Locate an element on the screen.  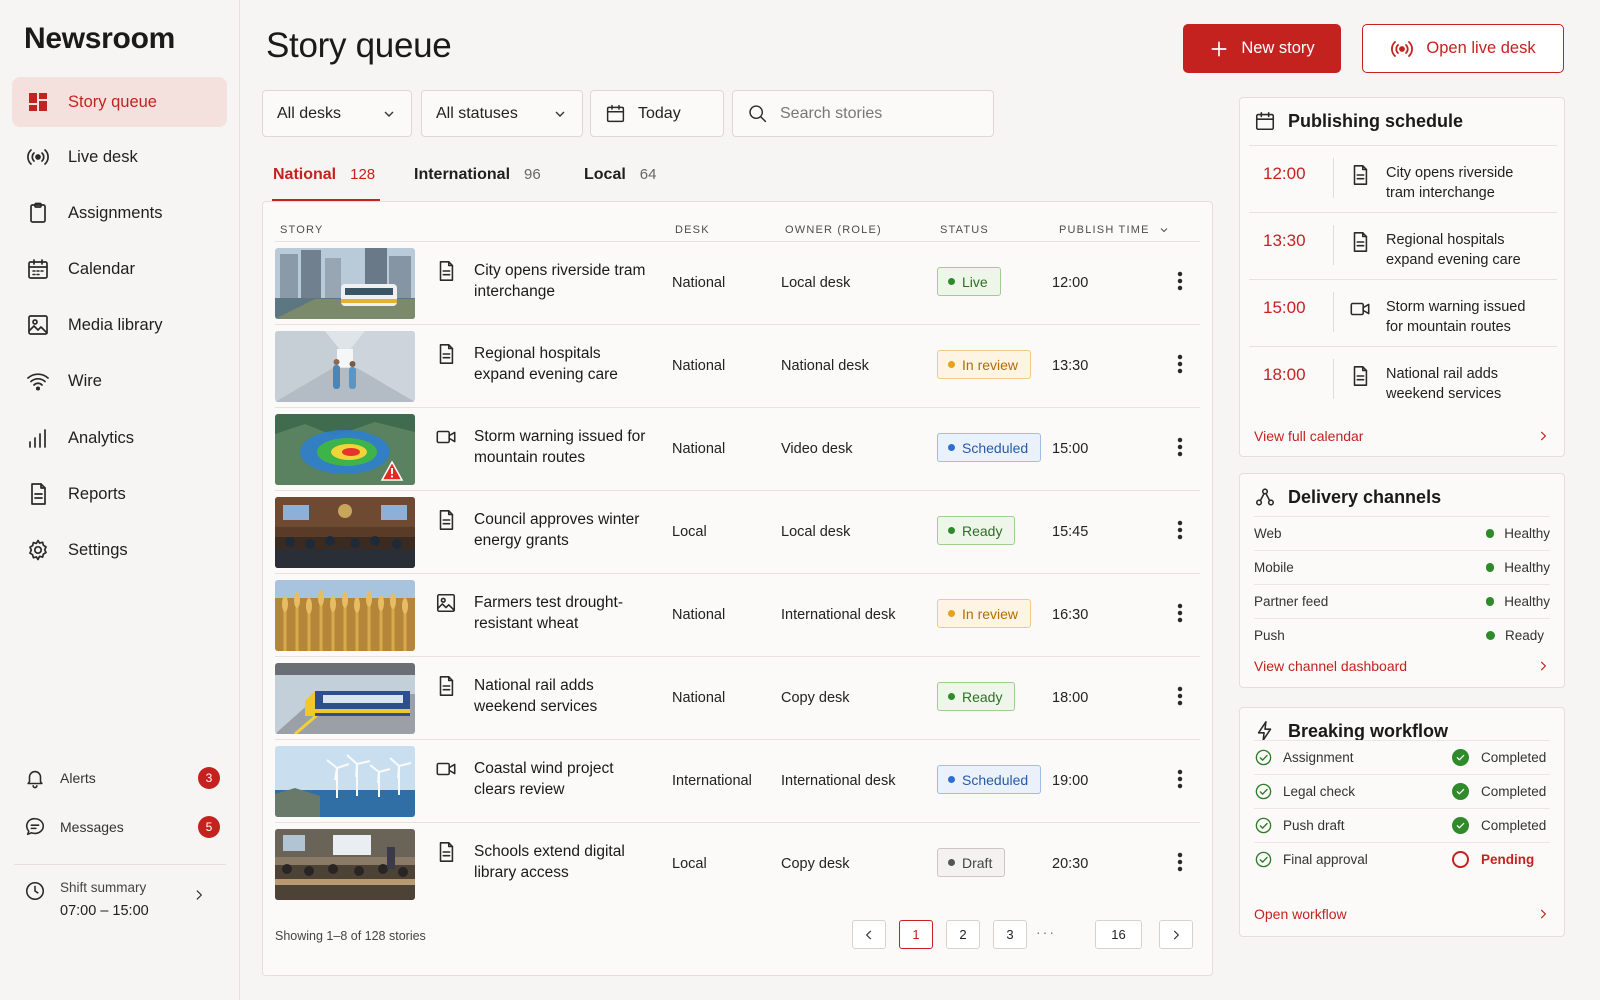
status-filter-select: All statuses is located at coordinates (502, 113).